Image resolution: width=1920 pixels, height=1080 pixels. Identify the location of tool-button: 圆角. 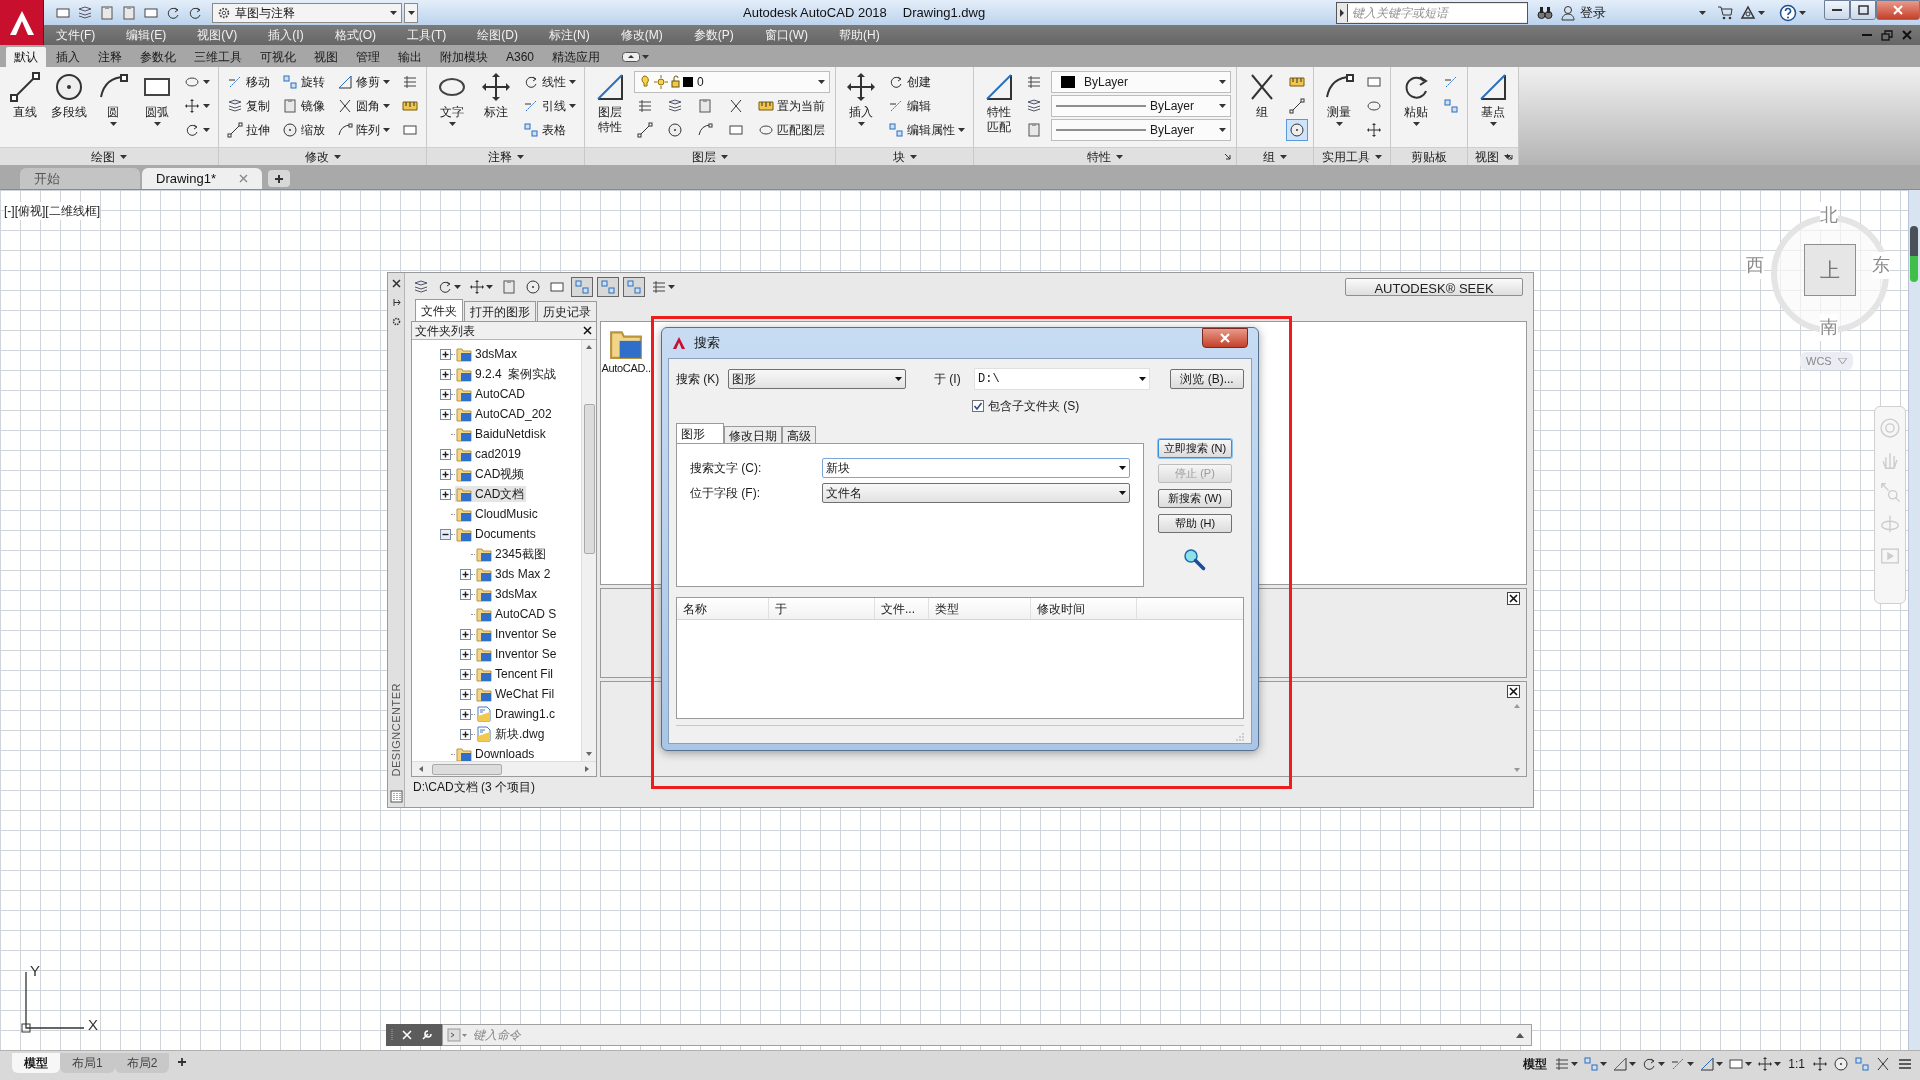
(363, 106).